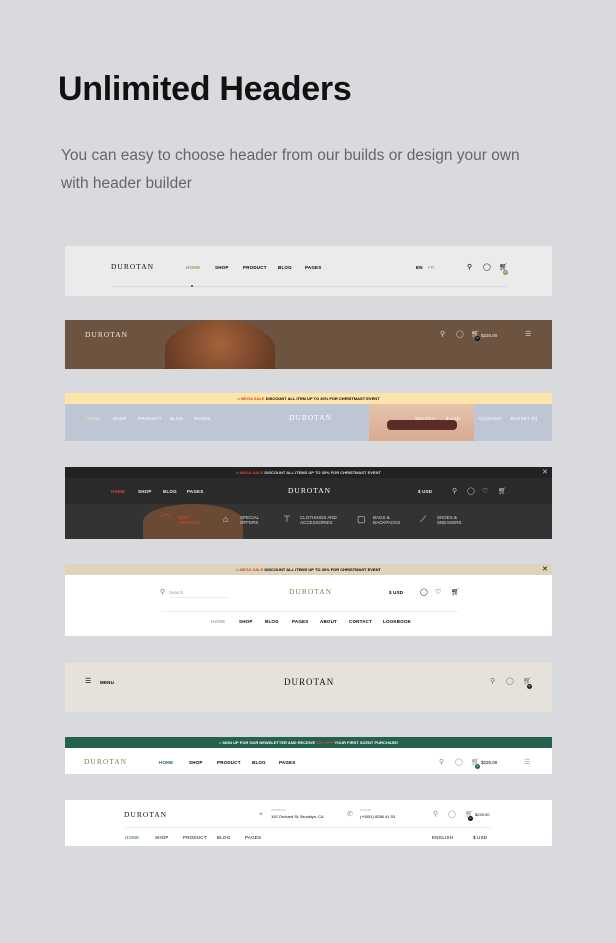  I want to click on lang-fr: FR, so click(431, 267).